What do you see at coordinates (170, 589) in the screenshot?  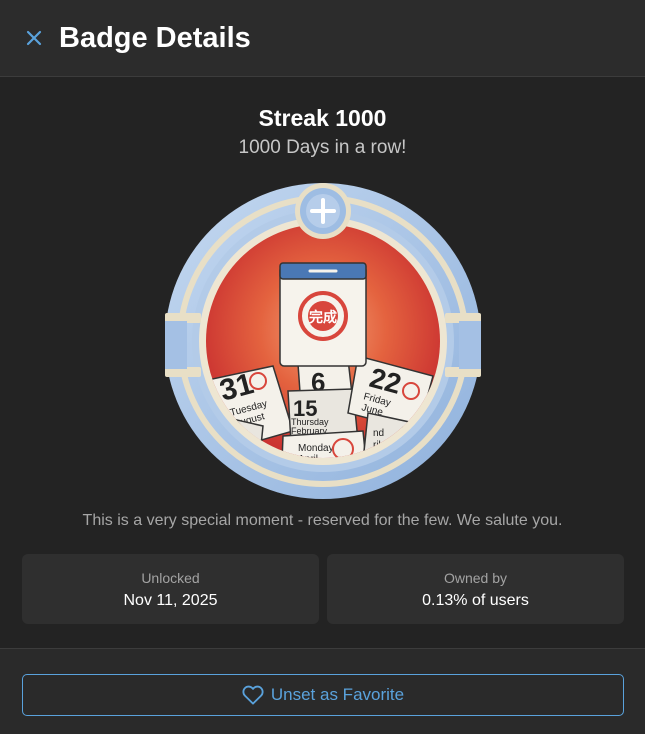 I see `stat-card-unlocked: Unlocked Nov 11, 2025` at bounding box center [170, 589].